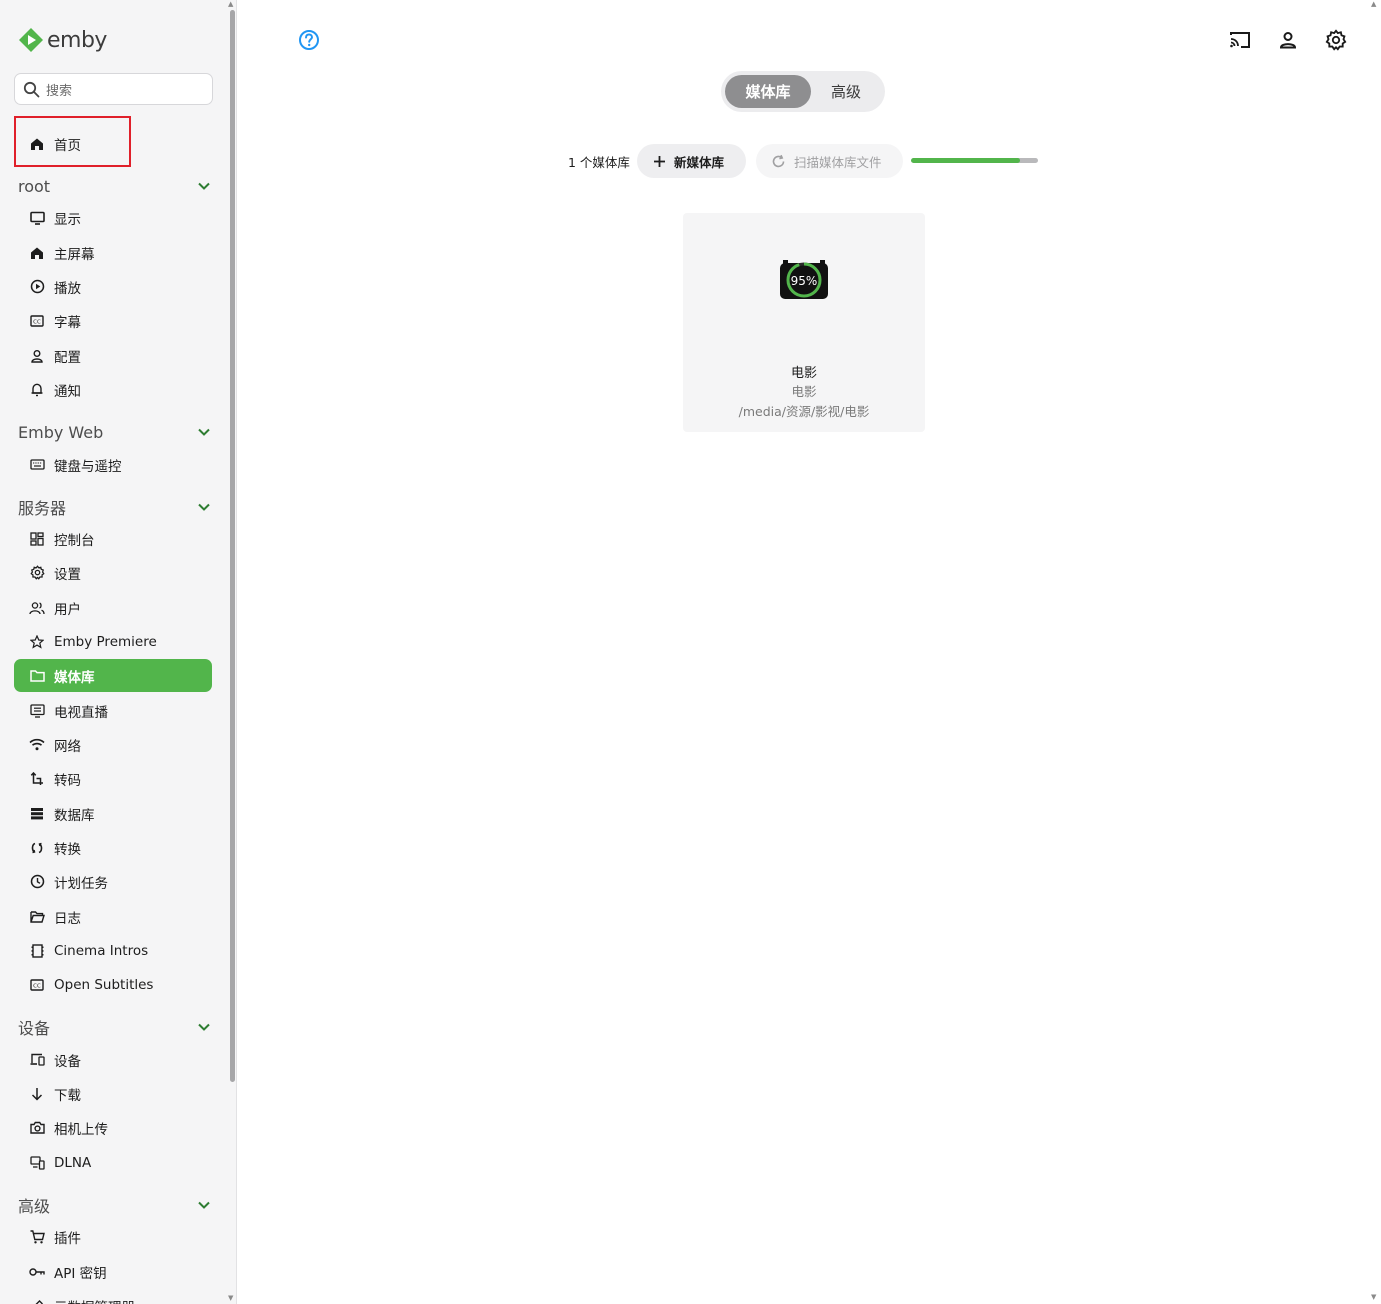 The image size is (1381, 1304). Describe the element at coordinates (113, 881) in the screenshot. I see `sidebar-item-scheduled-tasks: 计划任务` at that location.